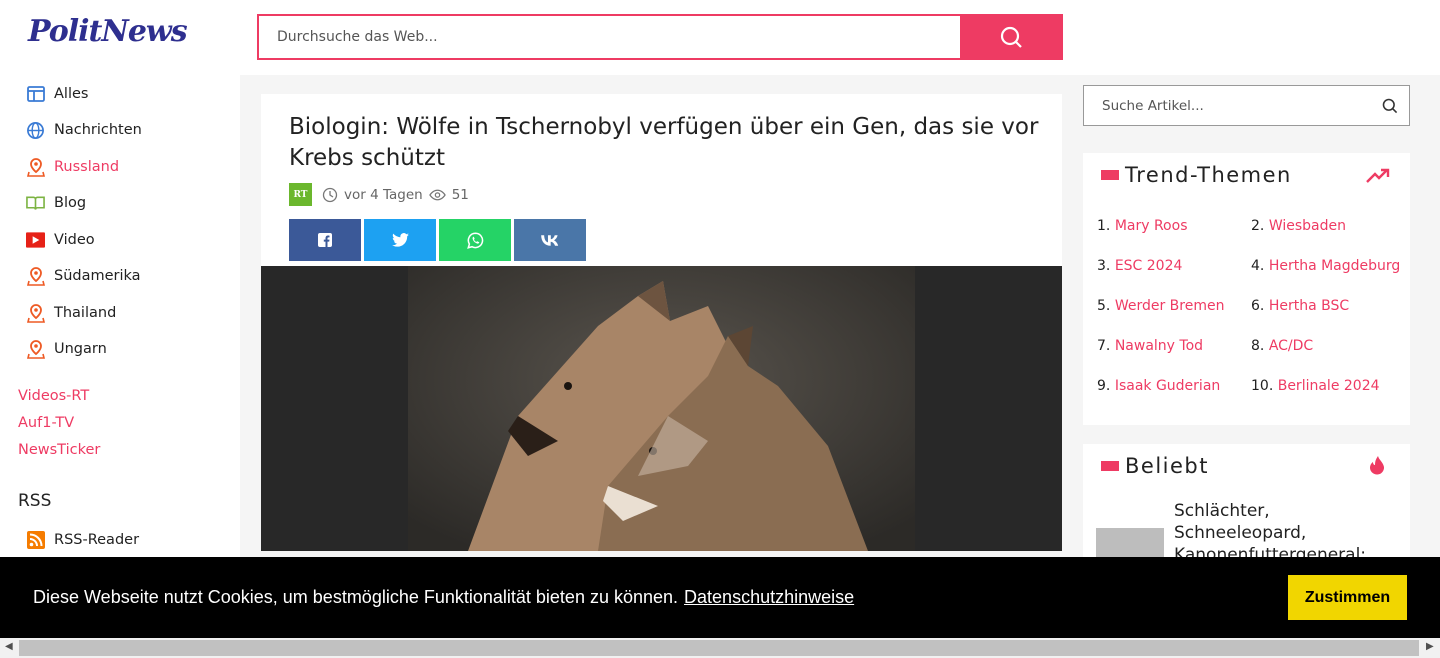  I want to click on web-search-bar, so click(660, 37).